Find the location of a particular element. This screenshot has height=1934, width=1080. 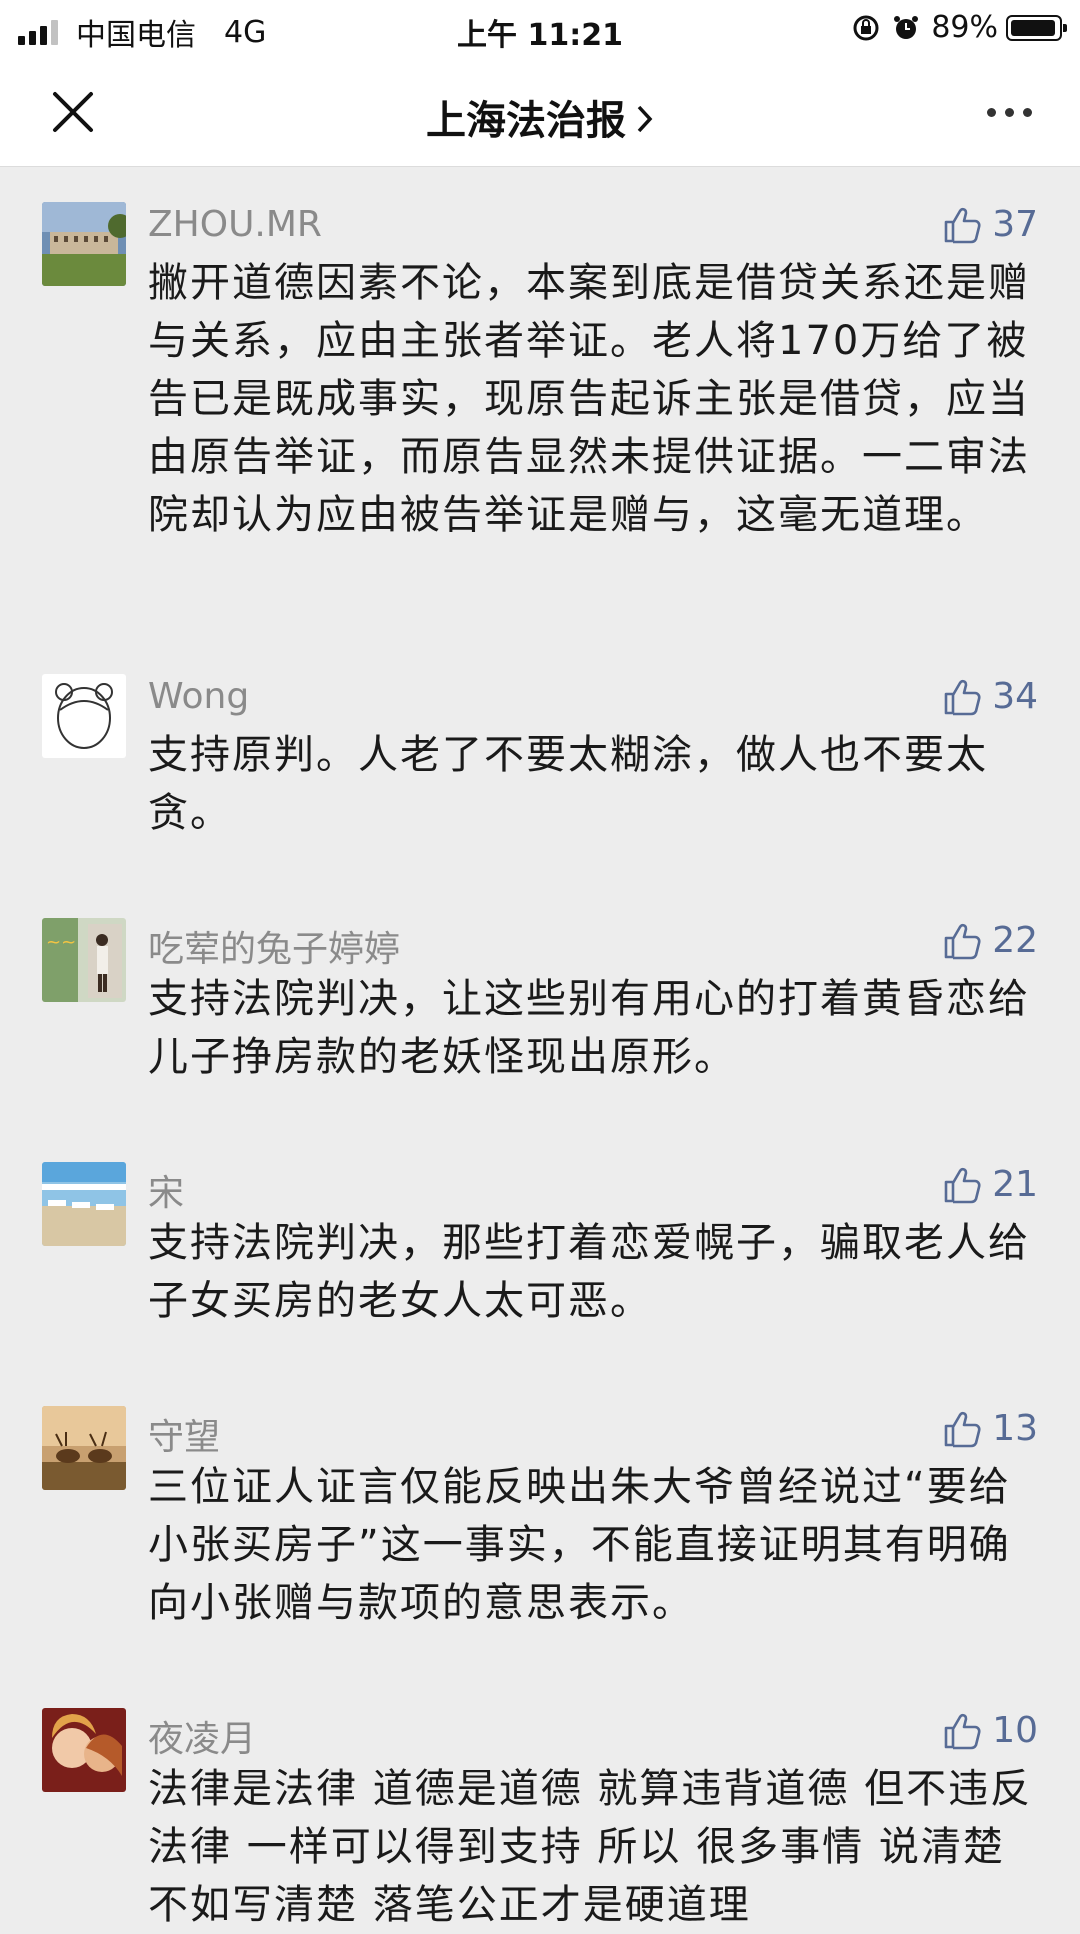

alarm-icon is located at coordinates (906, 27).